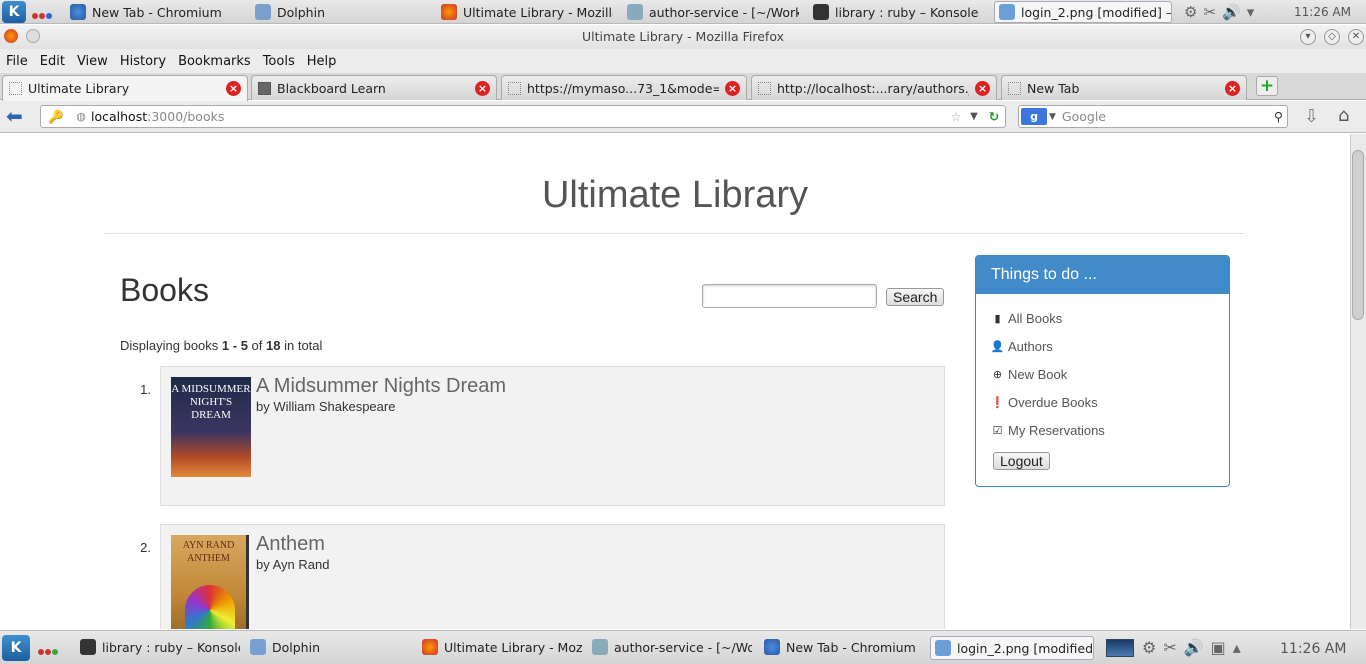 This screenshot has height=664, width=1366. Describe the element at coordinates (322, 61) in the screenshot. I see `menu-help: Help` at that location.